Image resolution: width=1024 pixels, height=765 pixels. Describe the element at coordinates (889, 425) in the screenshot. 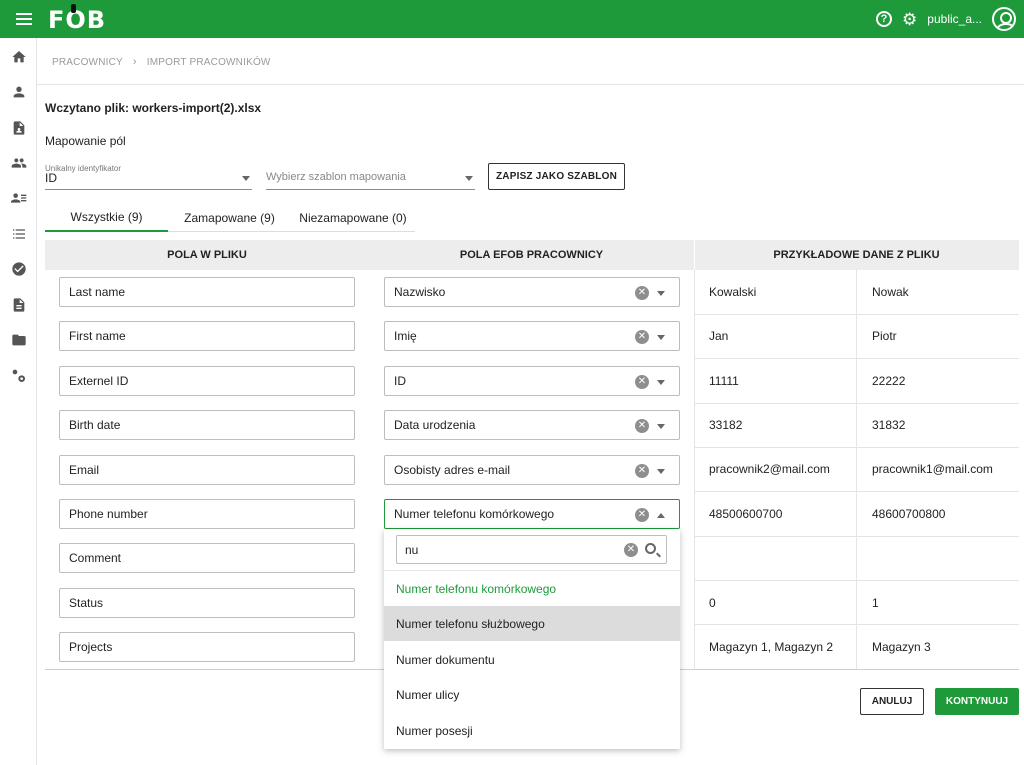

I see `sample-value: 31832` at that location.